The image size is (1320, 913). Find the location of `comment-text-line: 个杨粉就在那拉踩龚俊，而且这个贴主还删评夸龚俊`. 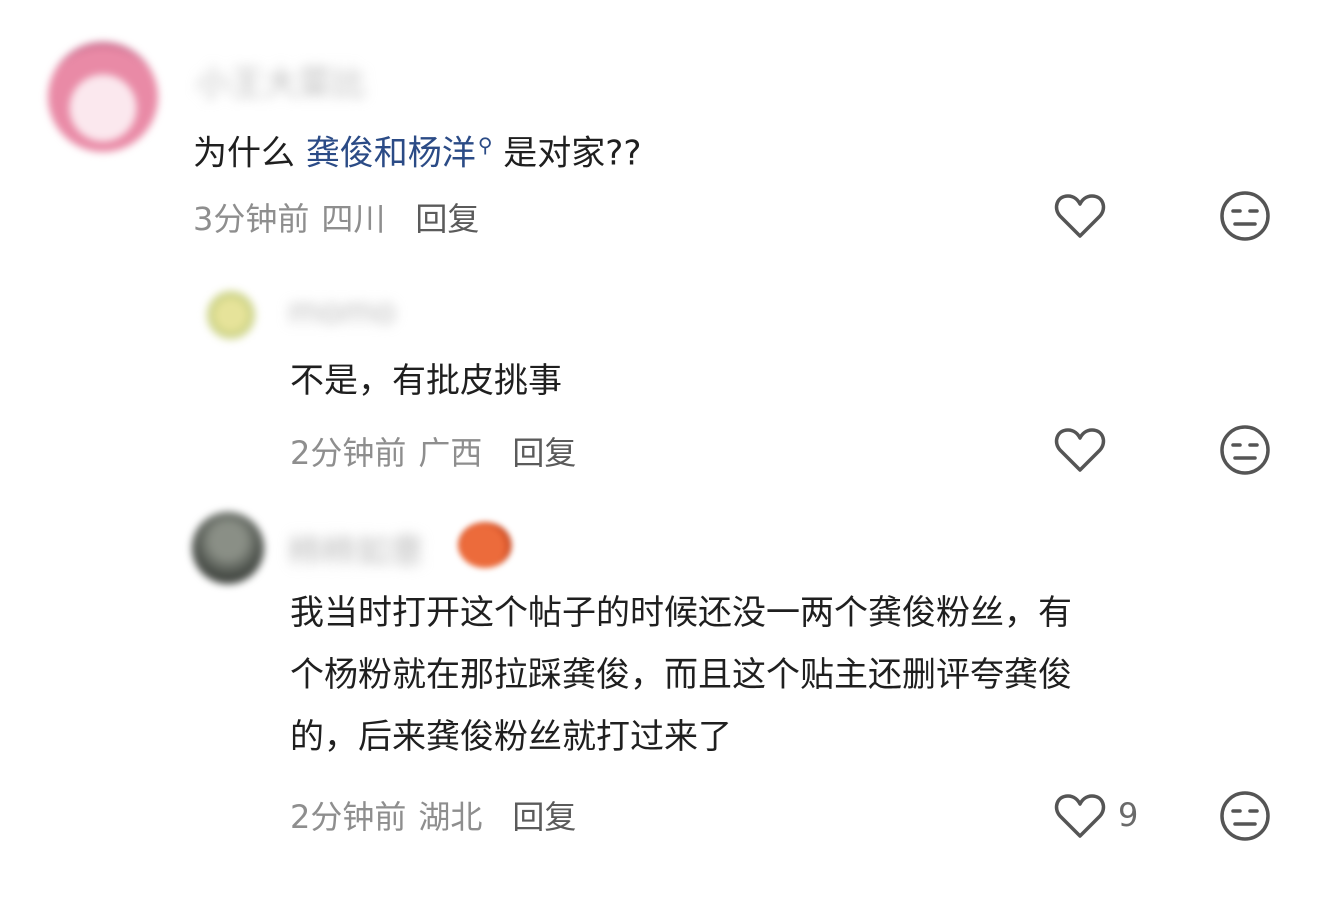

comment-text-line: 个杨粉就在那拉踩龚俊，而且这个贴主还删评夸龚俊 is located at coordinates (681, 675).